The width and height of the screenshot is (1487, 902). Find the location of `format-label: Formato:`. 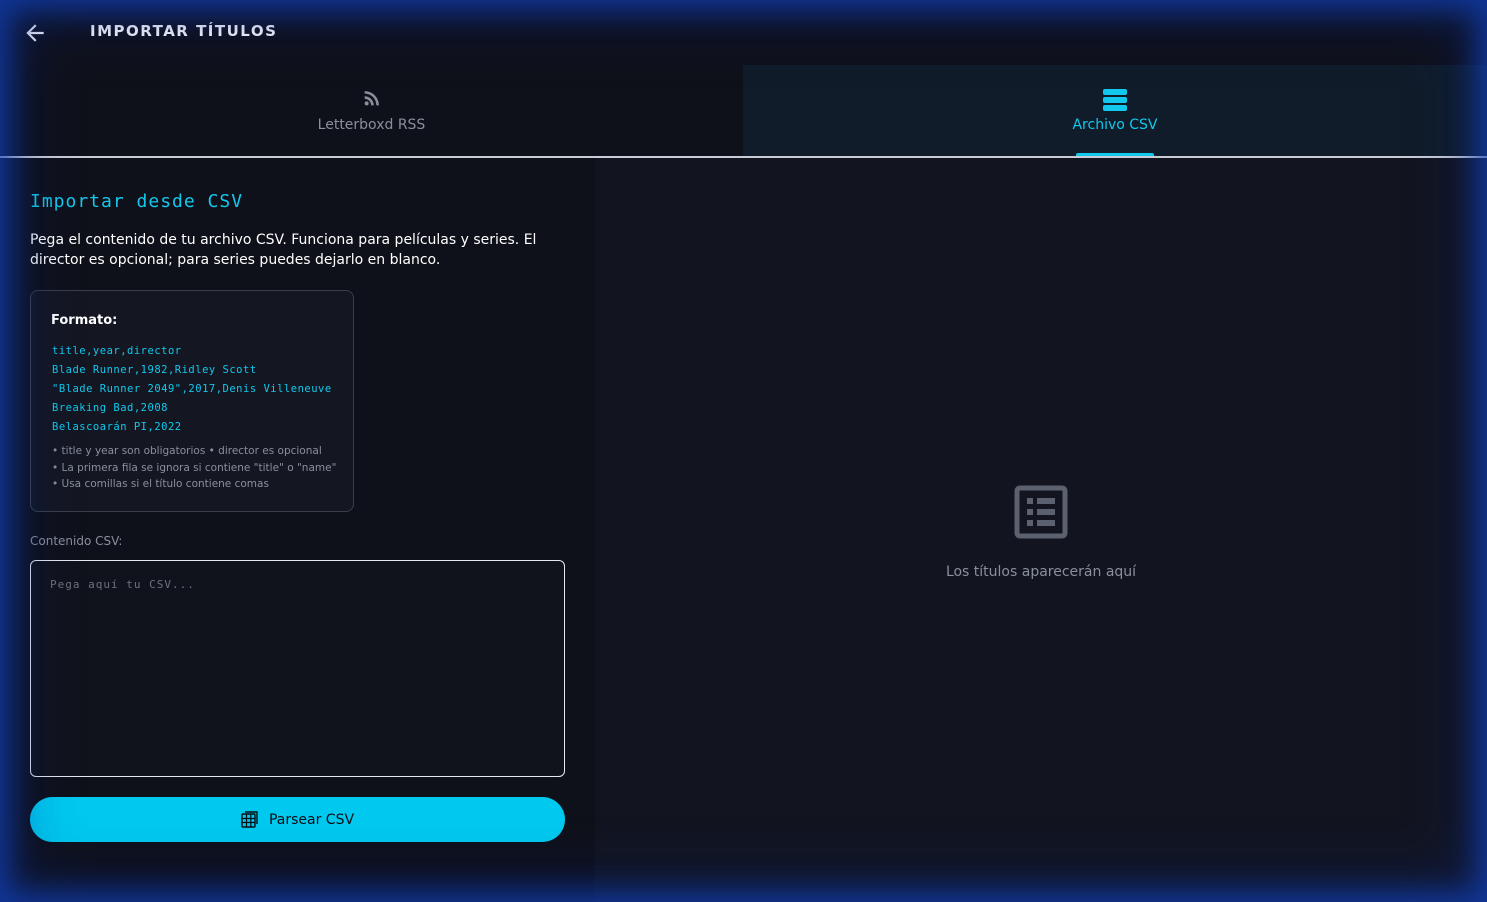

format-label: Formato: is located at coordinates (84, 320).